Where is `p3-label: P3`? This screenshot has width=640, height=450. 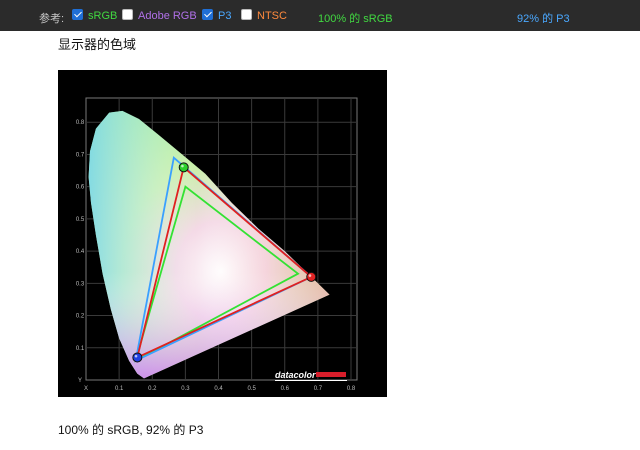
p3-label: P3 is located at coordinates (224, 16).